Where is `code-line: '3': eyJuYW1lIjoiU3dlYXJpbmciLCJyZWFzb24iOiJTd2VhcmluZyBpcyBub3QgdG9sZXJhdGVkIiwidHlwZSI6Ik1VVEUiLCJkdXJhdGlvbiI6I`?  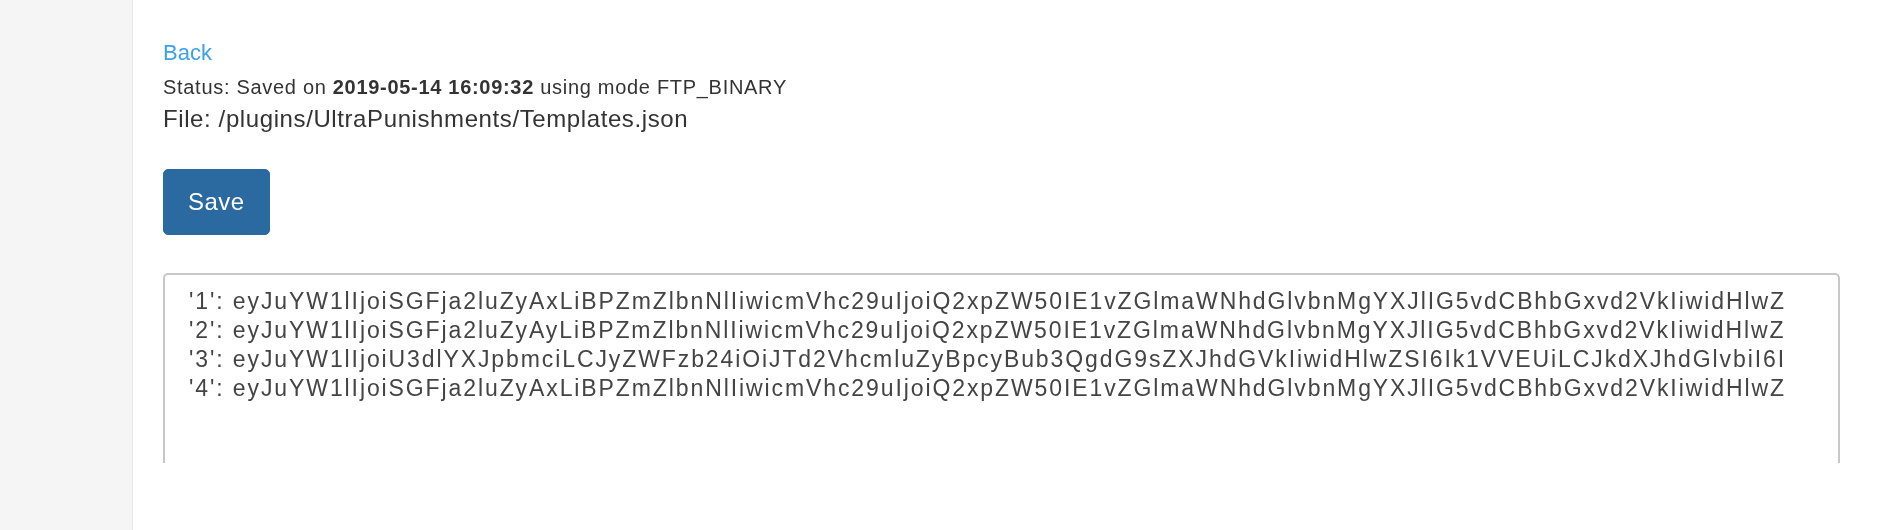
code-line: '3': eyJuYW1lIjoiU3dlYXJpbmciLCJyZWFzb24iOiJTd2VhcmluZyBpcyBub3QgdG9sZXJhdGVkIiwidHlwZSI6Ik1VVEUiLCJkdXJhdGlvbiI6I is located at coordinates (988, 359).